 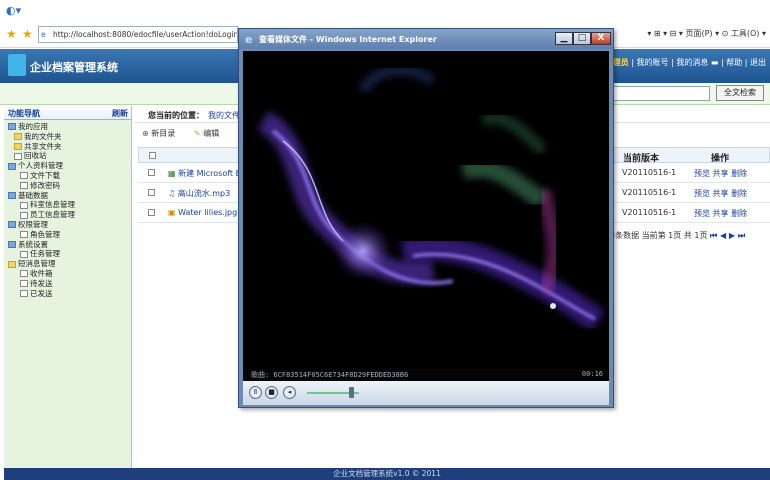 What do you see at coordinates (68, 166) in the screenshot?
I see `tree-item-profile: 个人资料管理` at bounding box center [68, 166].